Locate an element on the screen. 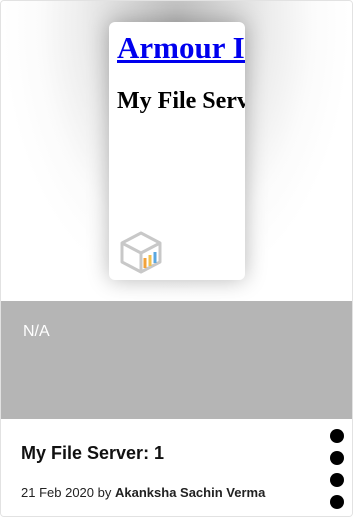 Image resolution: width=353 pixels, height=517 pixels. cube-logo-icon is located at coordinates (141, 252).